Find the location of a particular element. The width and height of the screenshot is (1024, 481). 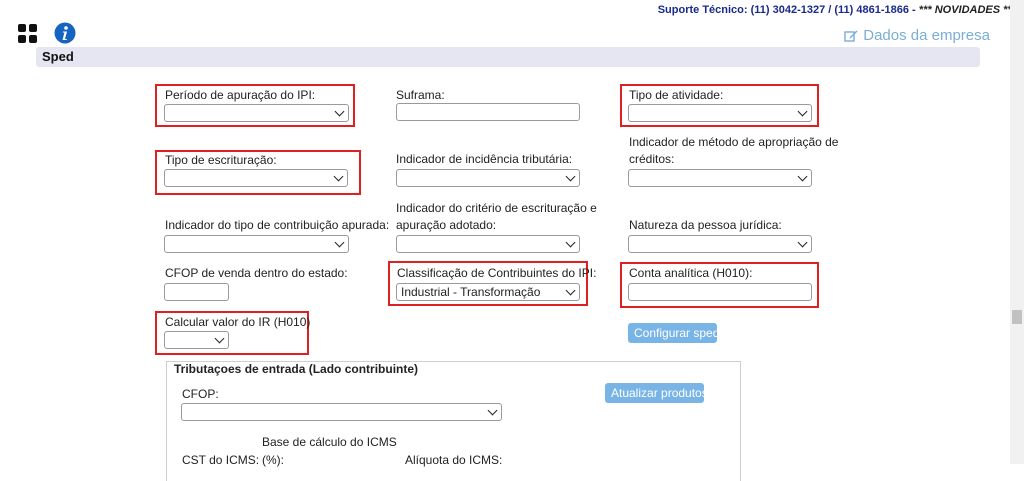

indicador-criterio-label-1: Indicador do critério de escrituração e is located at coordinates (496, 208).